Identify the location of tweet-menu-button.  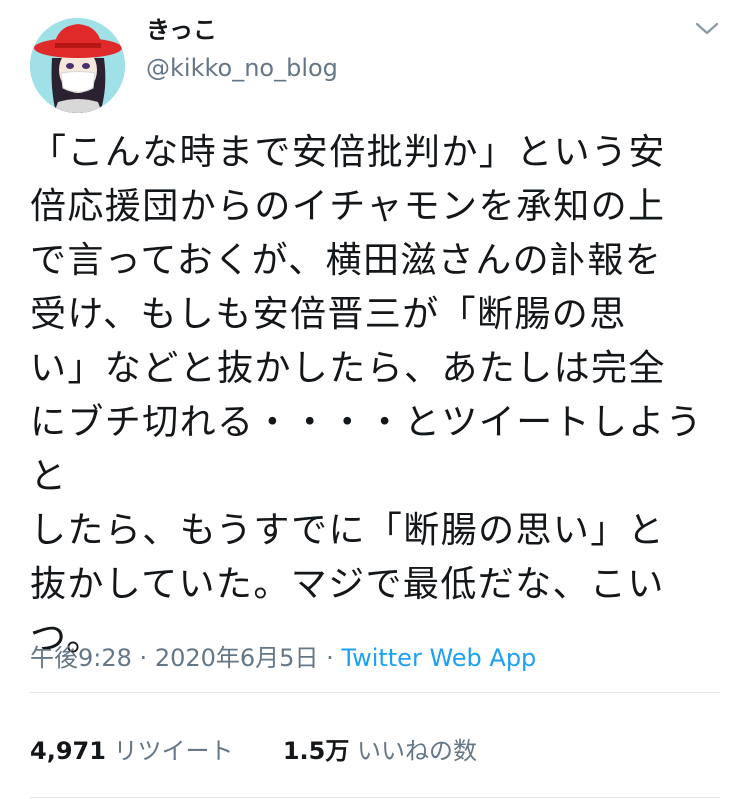
(707, 29).